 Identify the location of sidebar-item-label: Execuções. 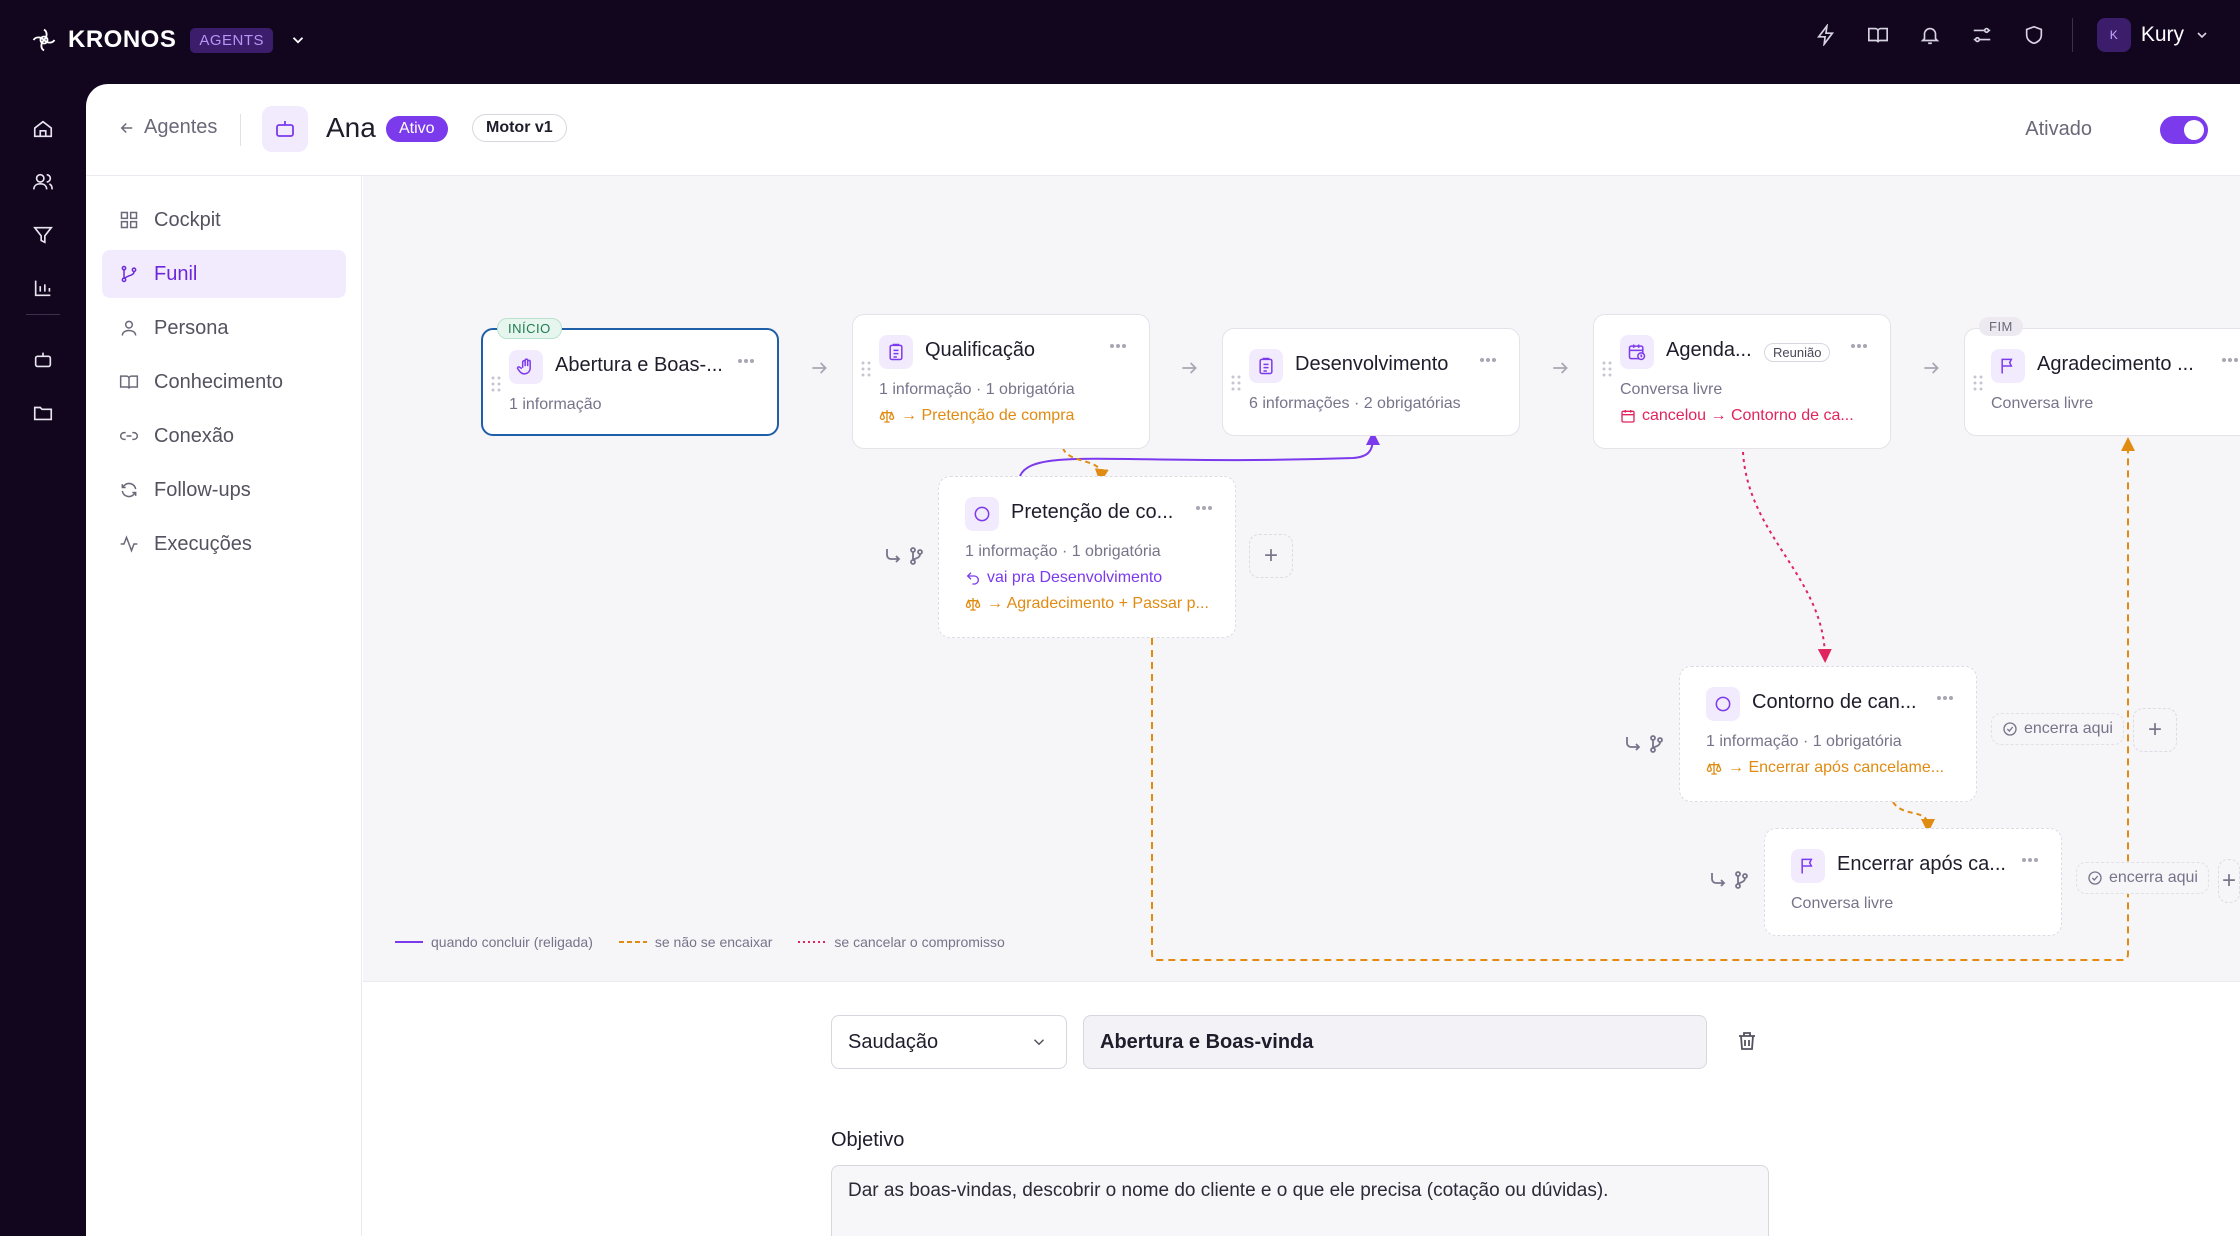
(203, 543).